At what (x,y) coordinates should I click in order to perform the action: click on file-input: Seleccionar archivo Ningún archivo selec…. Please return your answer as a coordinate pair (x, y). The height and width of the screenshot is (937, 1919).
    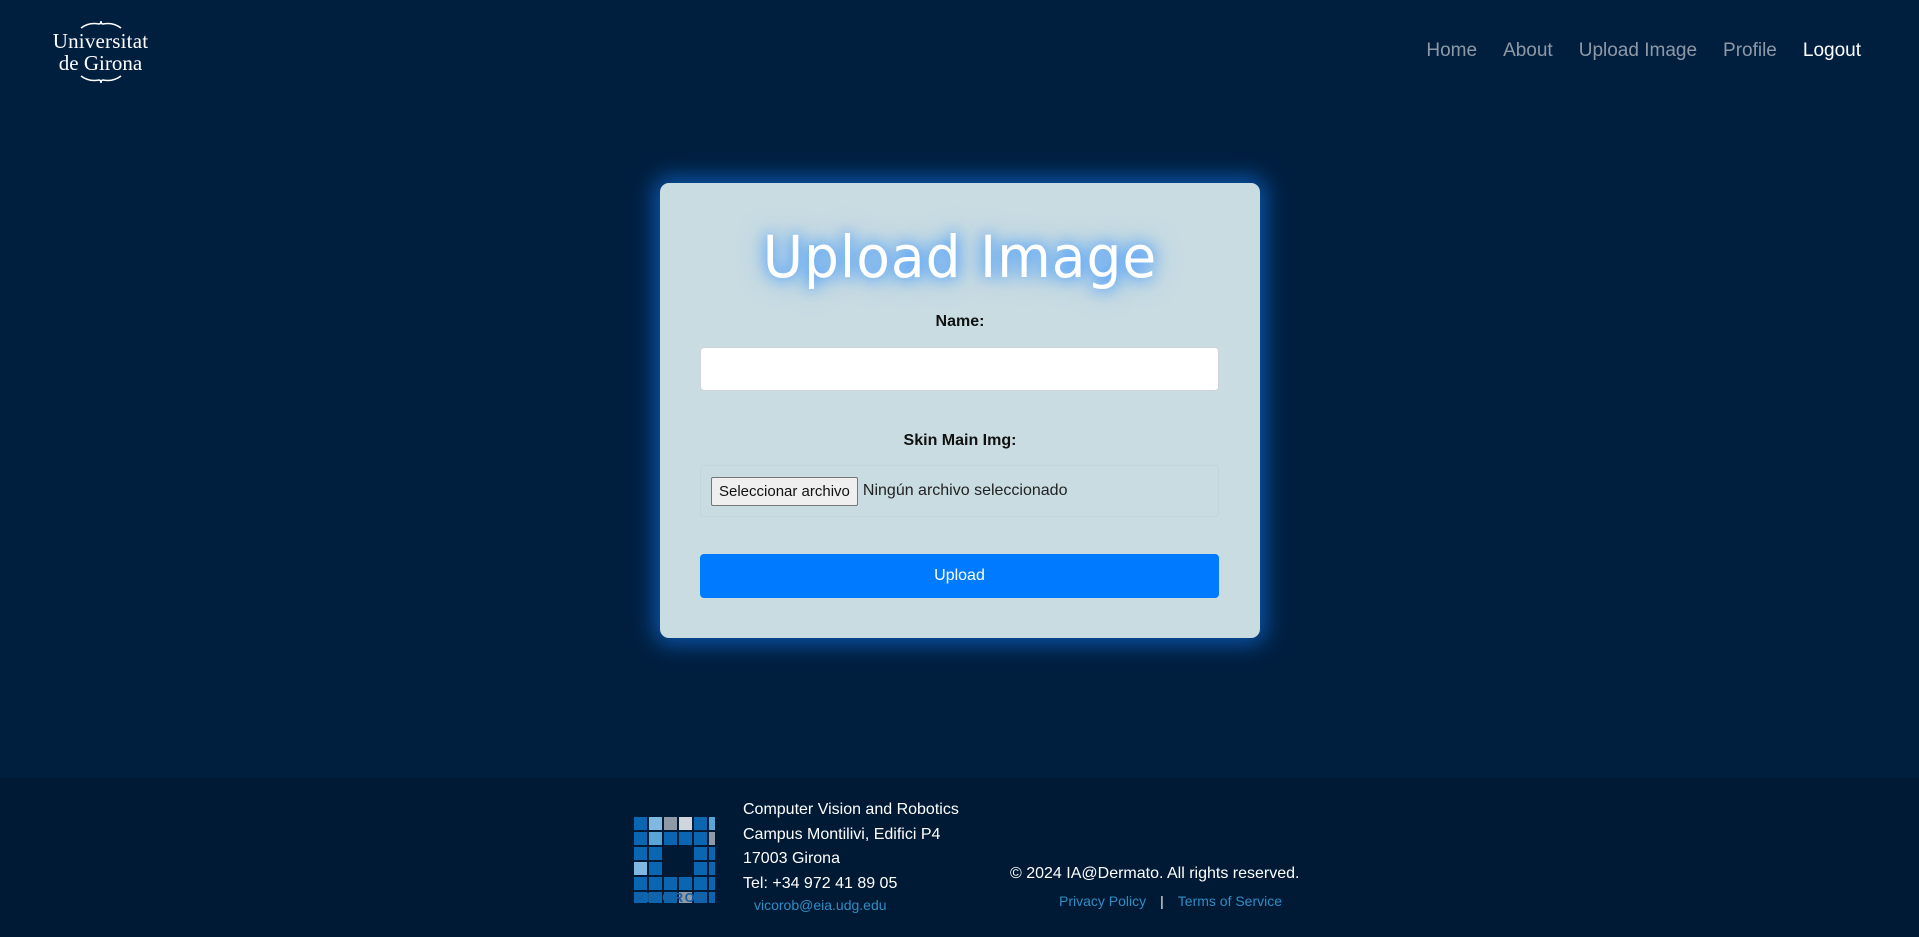
    Looking at the image, I should click on (959, 491).